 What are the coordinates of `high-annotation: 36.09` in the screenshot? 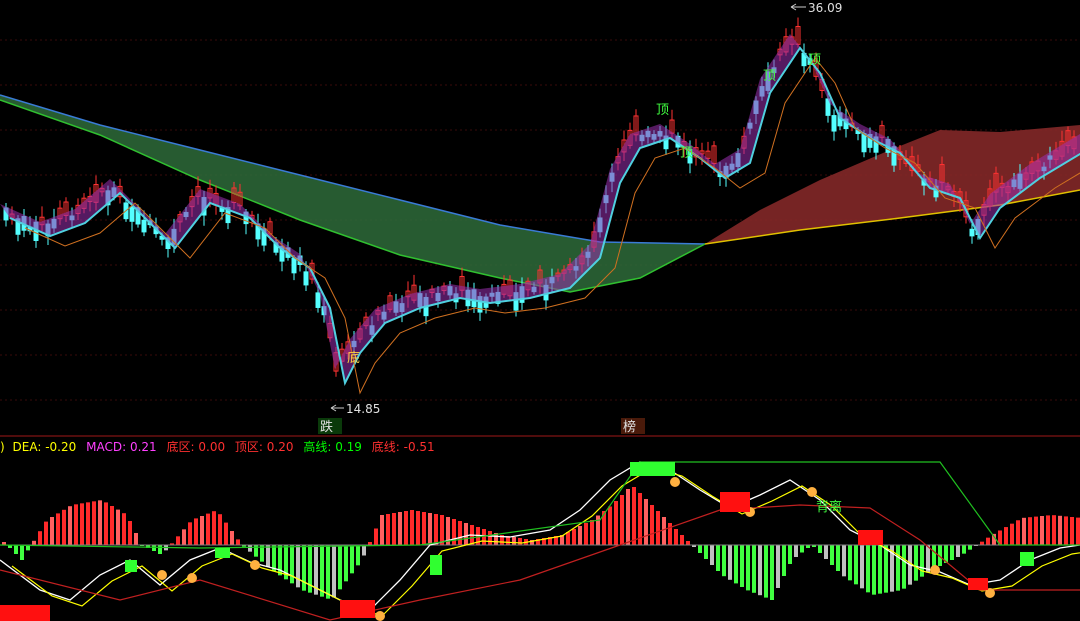 It's located at (816, 8).